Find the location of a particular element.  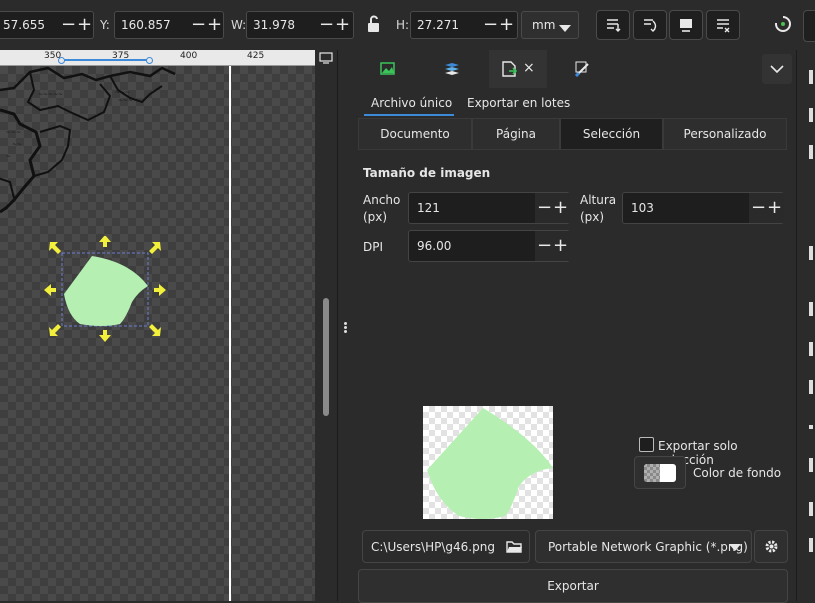

dock-menu-button is located at coordinates (777, 69).